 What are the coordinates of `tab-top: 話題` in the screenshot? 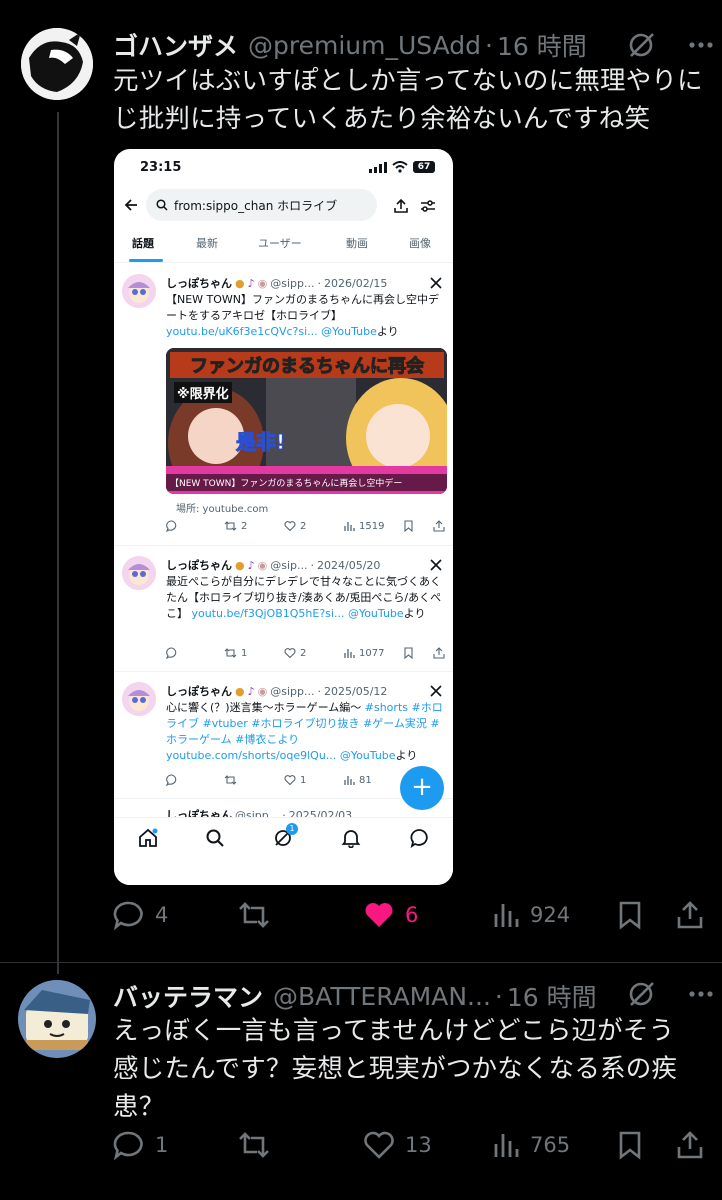 It's located at (143, 243).